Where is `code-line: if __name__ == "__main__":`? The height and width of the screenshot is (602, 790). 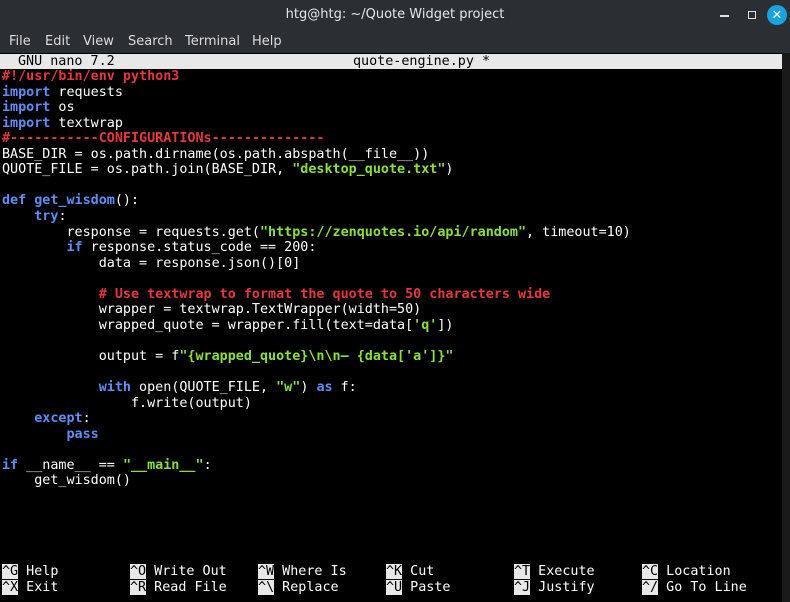
code-line: if __name__ == "__main__": is located at coordinates (107, 466).